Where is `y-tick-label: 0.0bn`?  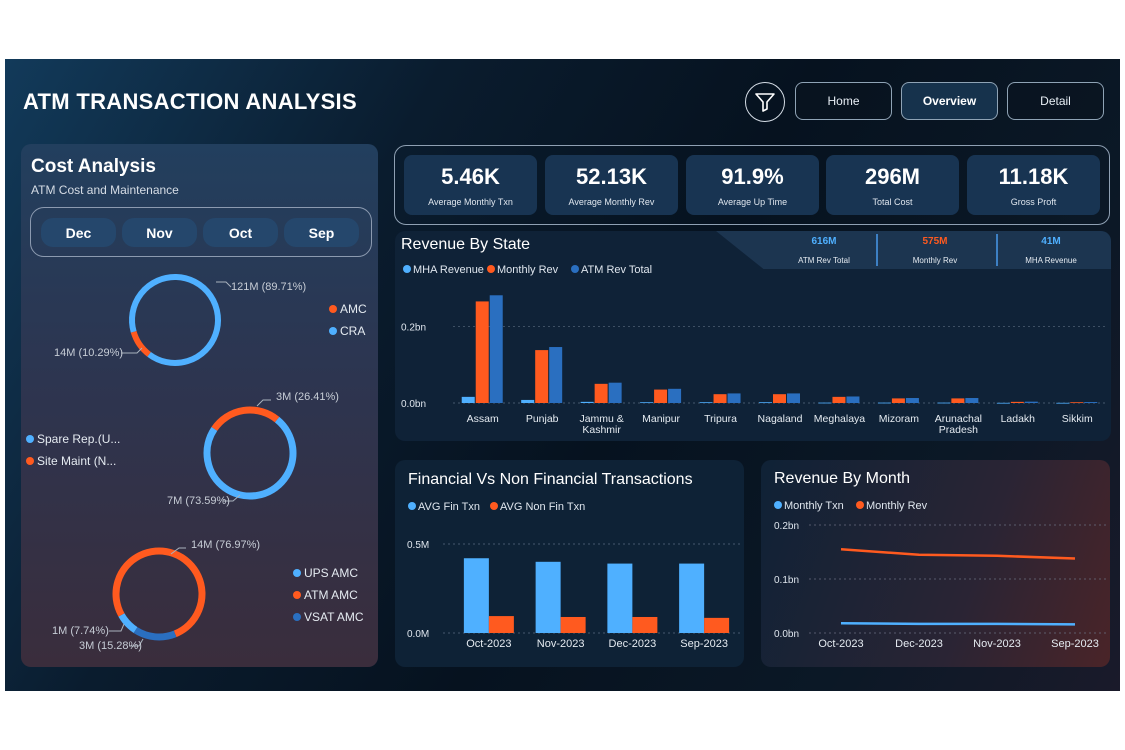
y-tick-label: 0.0bn is located at coordinates (786, 634).